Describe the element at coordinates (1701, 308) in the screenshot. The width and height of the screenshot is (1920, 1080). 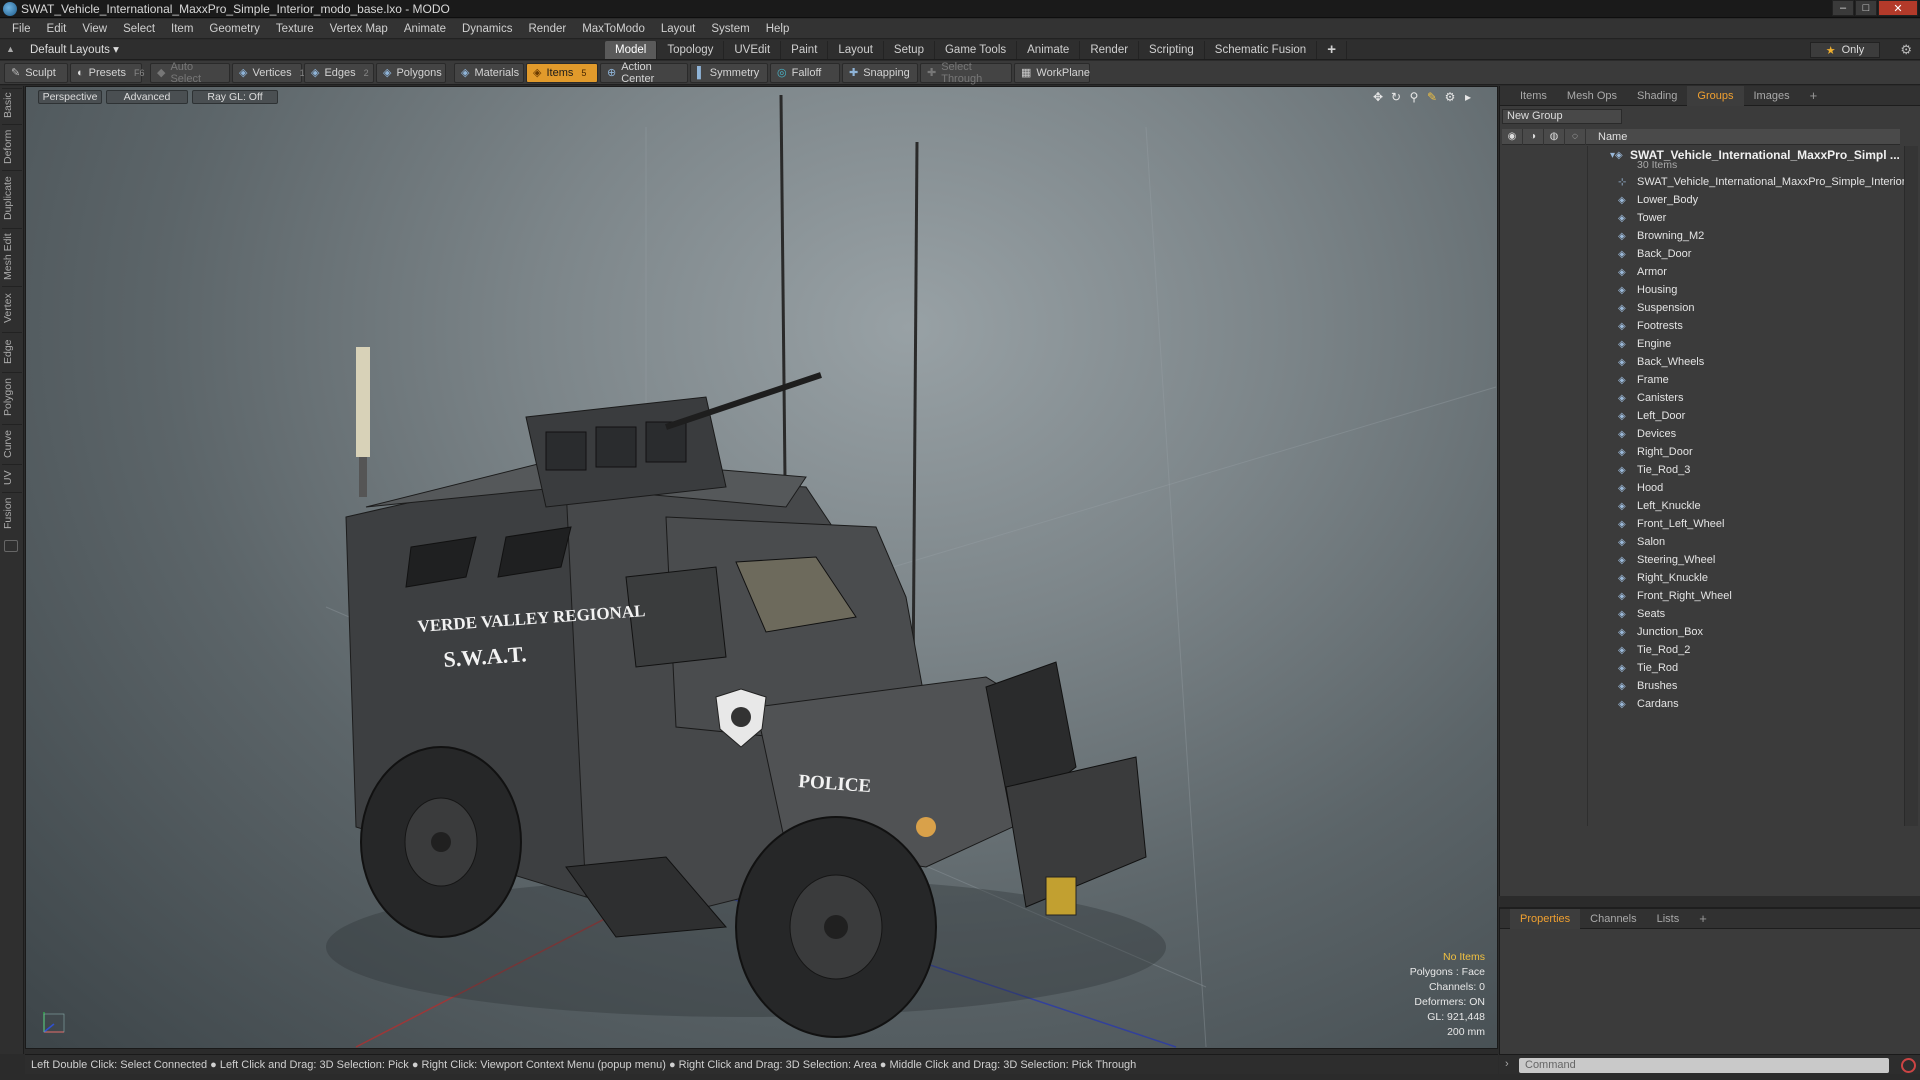
I see `group-item-row: ◈ Suspension` at that location.